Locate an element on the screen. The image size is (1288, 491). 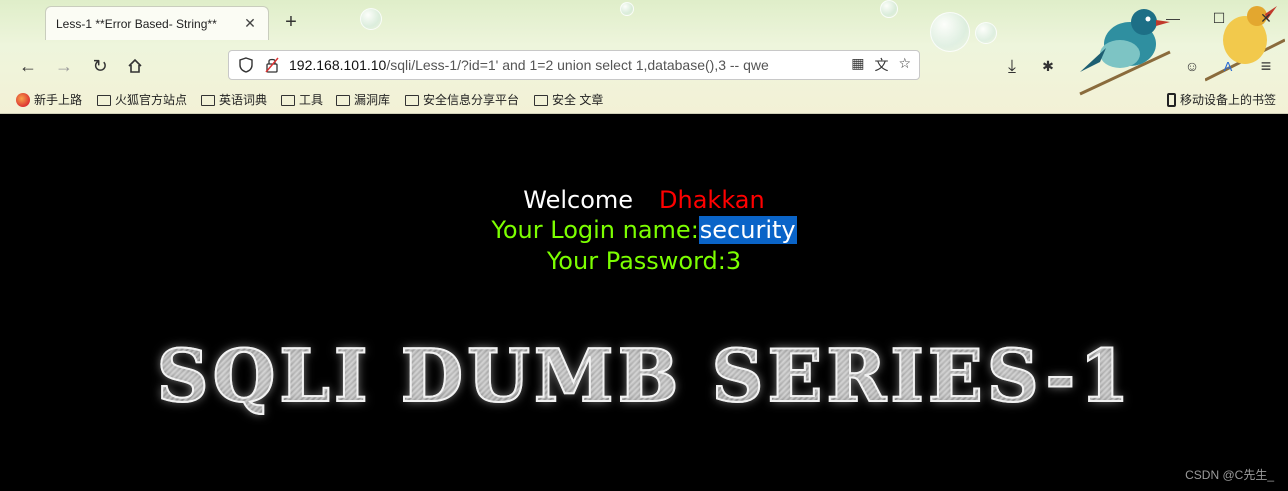
bookmark-item: 新手上路 is located at coordinates (49, 99).